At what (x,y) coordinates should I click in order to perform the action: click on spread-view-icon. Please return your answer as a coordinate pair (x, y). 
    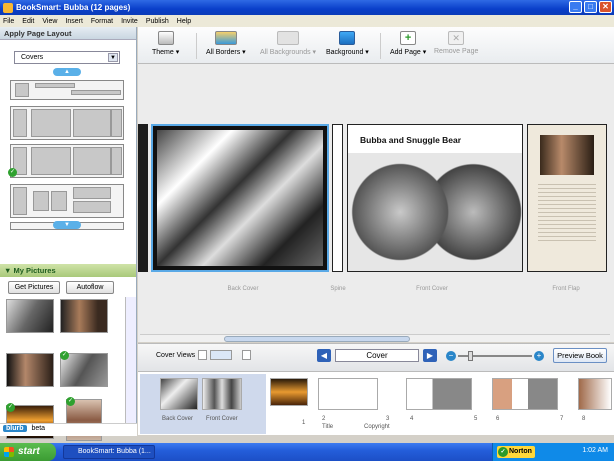
    Looking at the image, I should click on (221, 355).